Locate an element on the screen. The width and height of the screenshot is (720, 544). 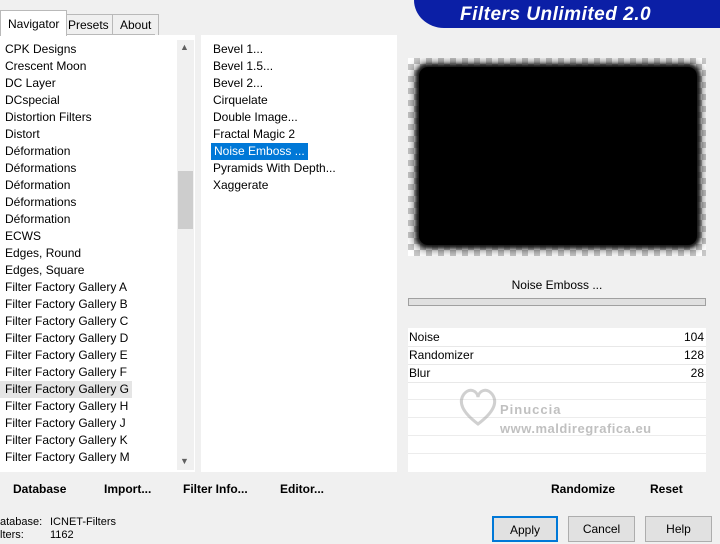
param-label: Randomizer is located at coordinates (441, 355).